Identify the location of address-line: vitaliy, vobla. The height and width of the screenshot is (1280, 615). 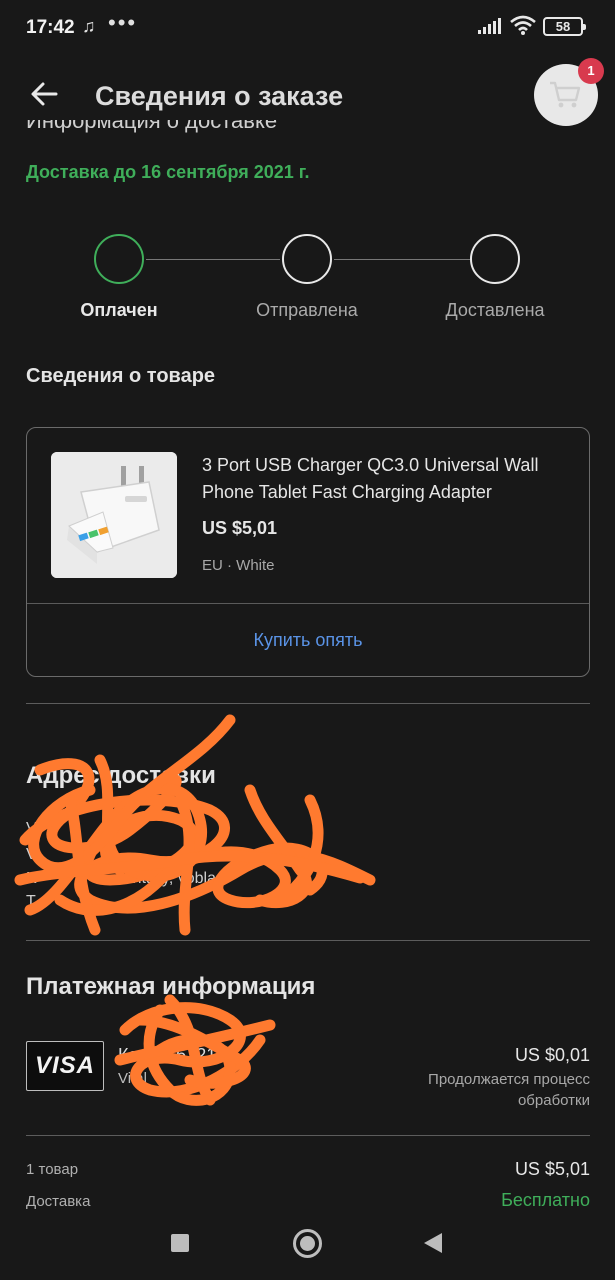
(173, 878).